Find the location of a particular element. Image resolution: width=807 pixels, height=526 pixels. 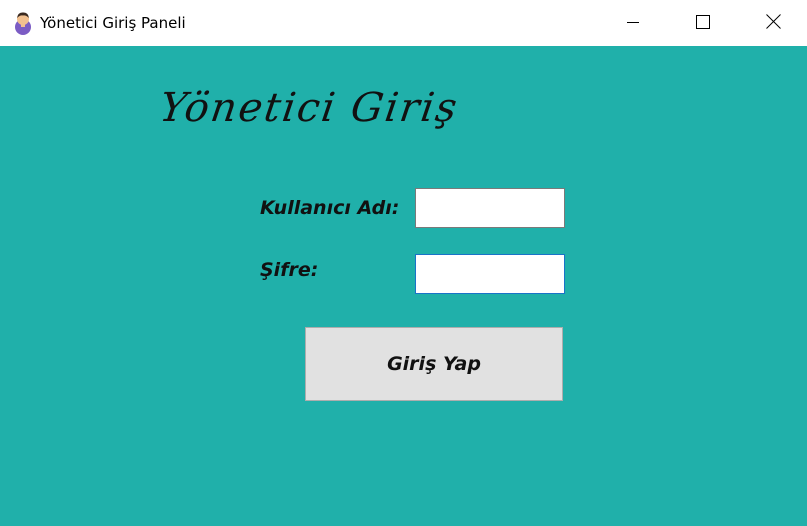

title-bar: Yönetici Giriş Paneli is located at coordinates (403, 23).